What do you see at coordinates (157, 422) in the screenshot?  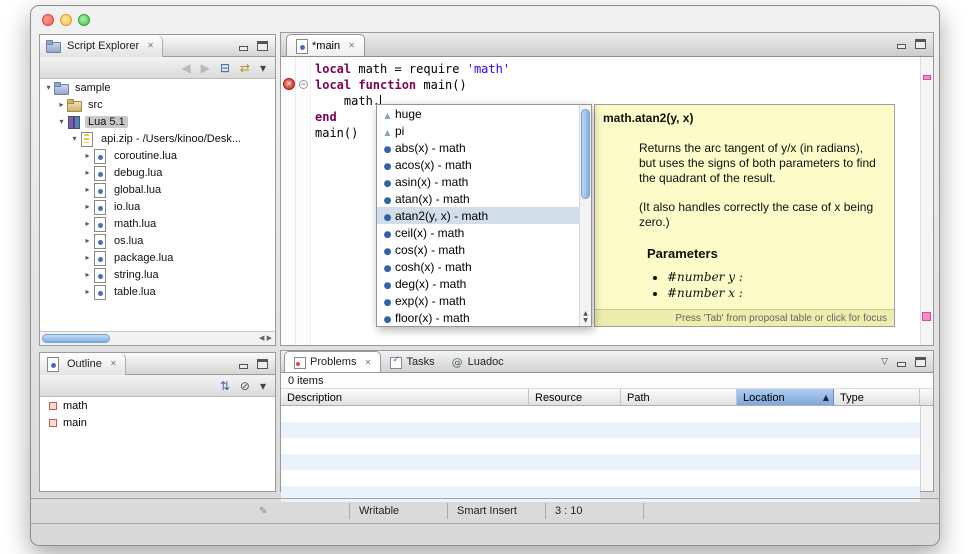 I see `outline-item: main` at bounding box center [157, 422].